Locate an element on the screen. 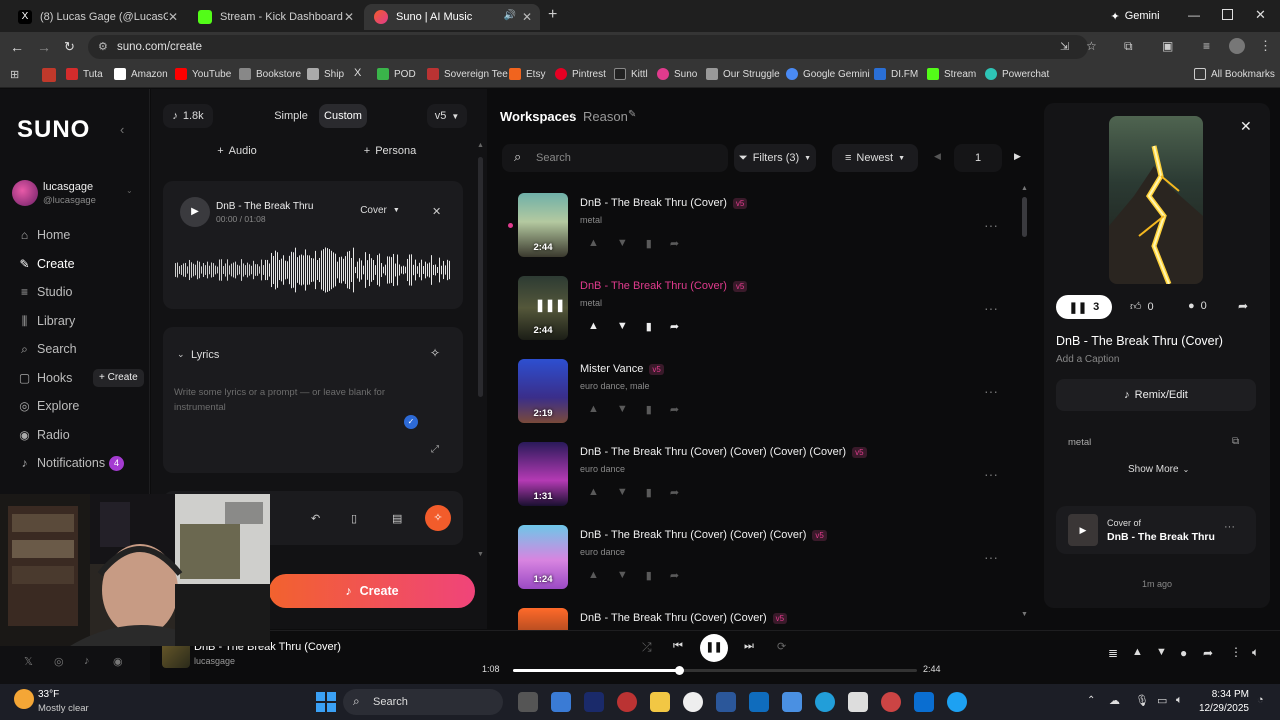 The image size is (1280, 720). weather-icon is located at coordinates (24, 699).